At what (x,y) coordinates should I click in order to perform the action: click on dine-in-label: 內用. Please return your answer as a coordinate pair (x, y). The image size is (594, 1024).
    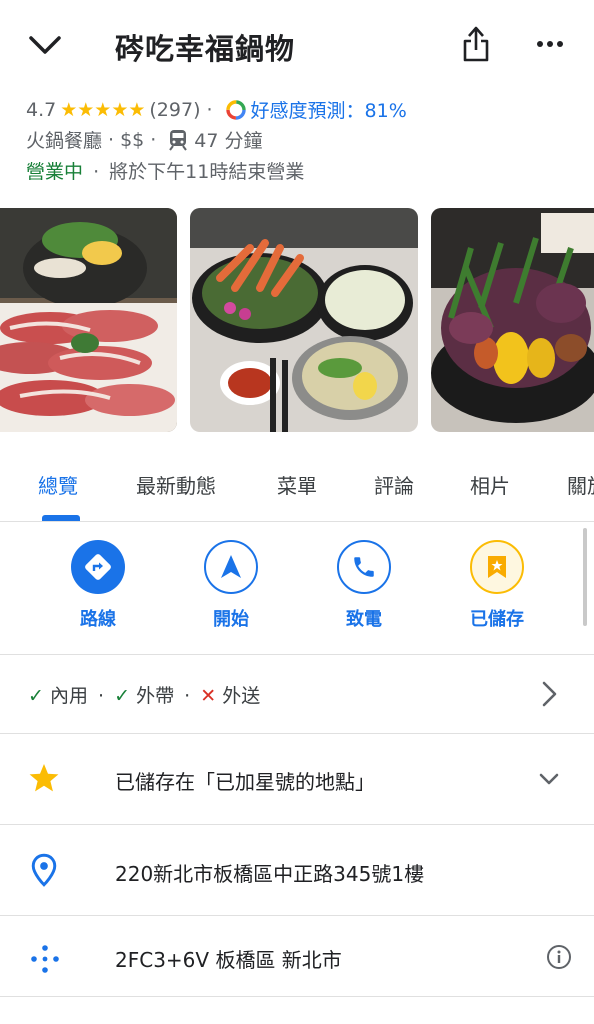
    Looking at the image, I should click on (68, 696).